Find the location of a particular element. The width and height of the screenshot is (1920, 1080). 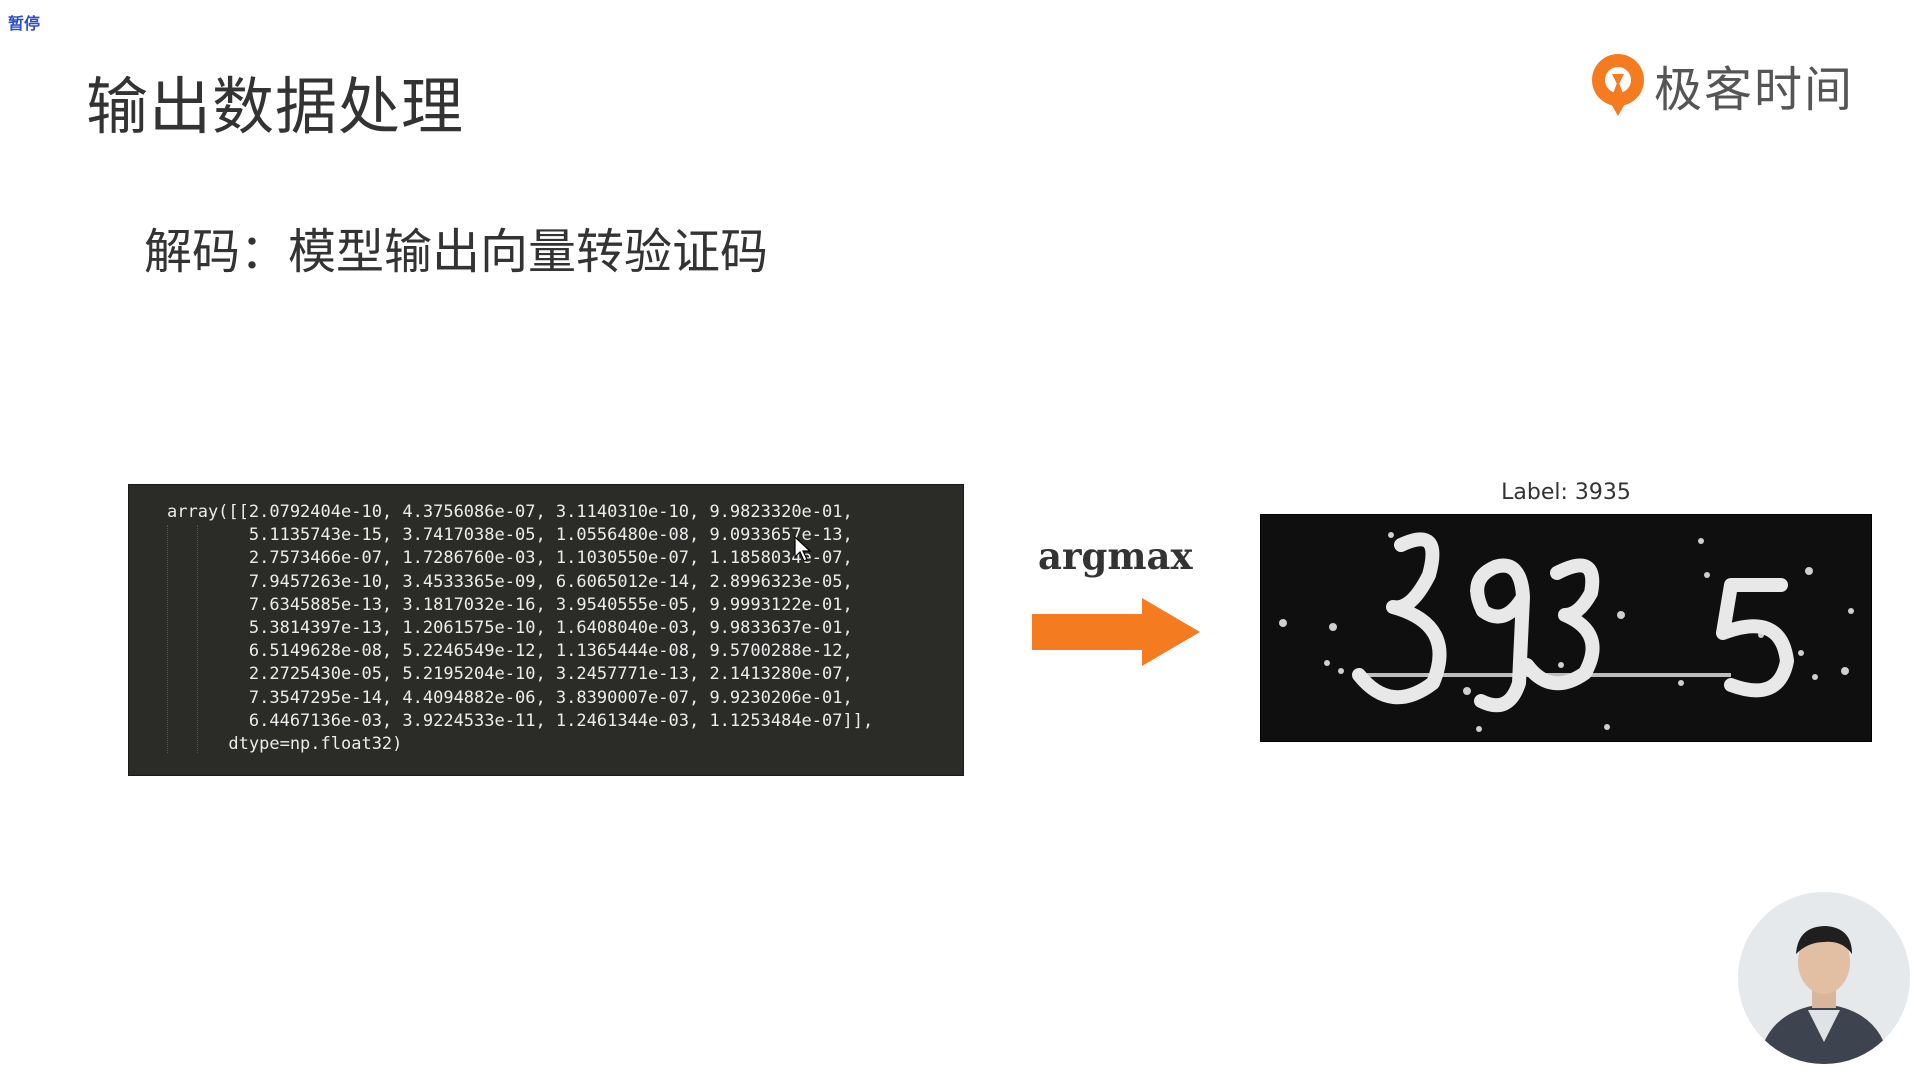

mouse-cursor-icon is located at coordinates (803, 549).